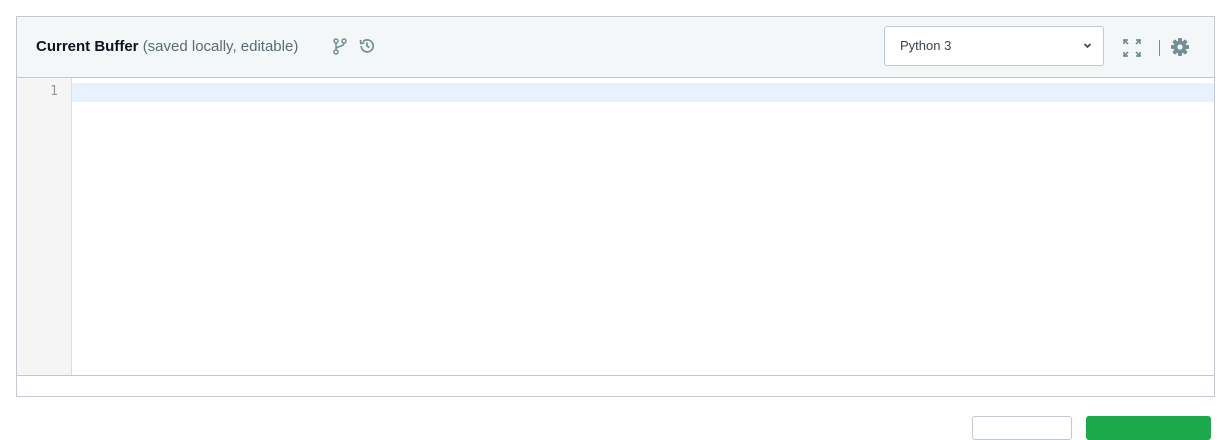 The image size is (1224, 440). I want to click on line-number-gutter: 1, so click(44, 227).